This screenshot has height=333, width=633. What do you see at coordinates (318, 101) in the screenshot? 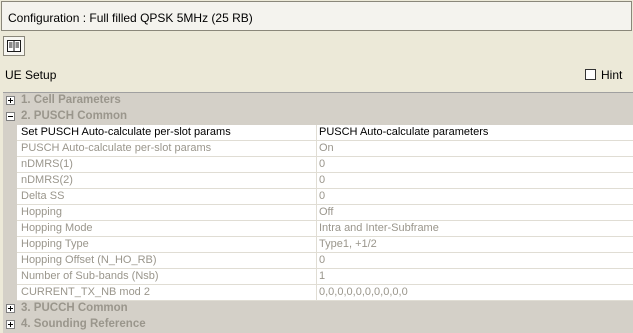
I see `category-cell-parameters: 1. Cell Parameters` at bounding box center [318, 101].